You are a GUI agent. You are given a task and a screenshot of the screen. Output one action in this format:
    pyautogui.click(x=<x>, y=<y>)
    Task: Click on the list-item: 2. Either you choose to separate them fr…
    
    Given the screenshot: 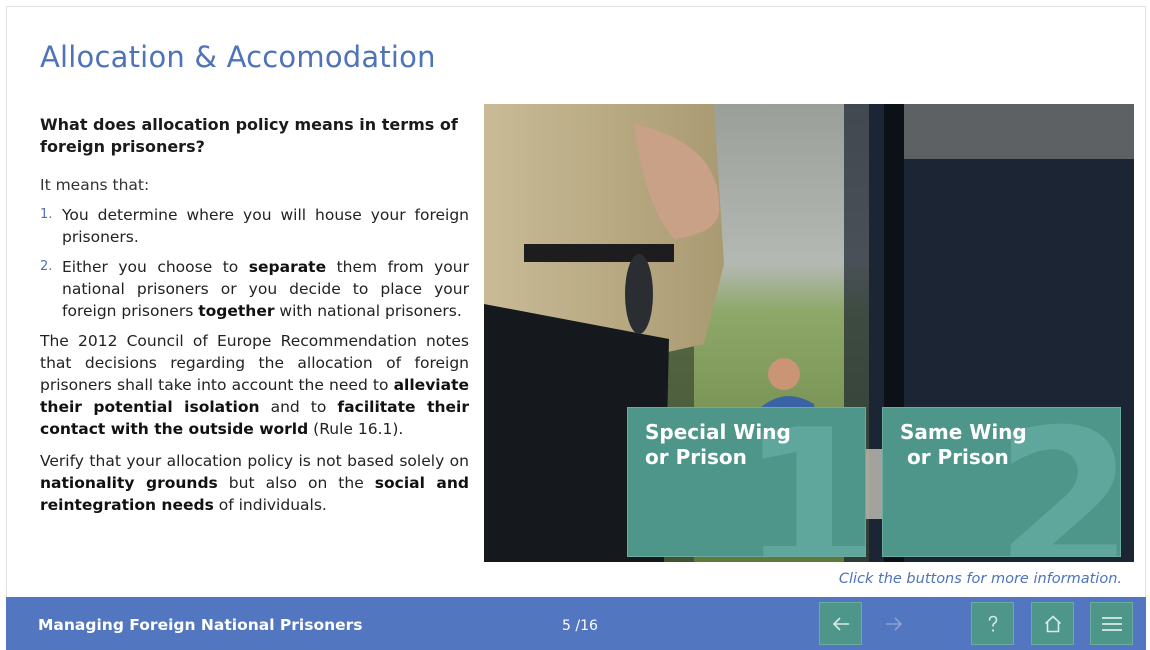 What is the action you would take?
    pyautogui.click(x=254, y=289)
    